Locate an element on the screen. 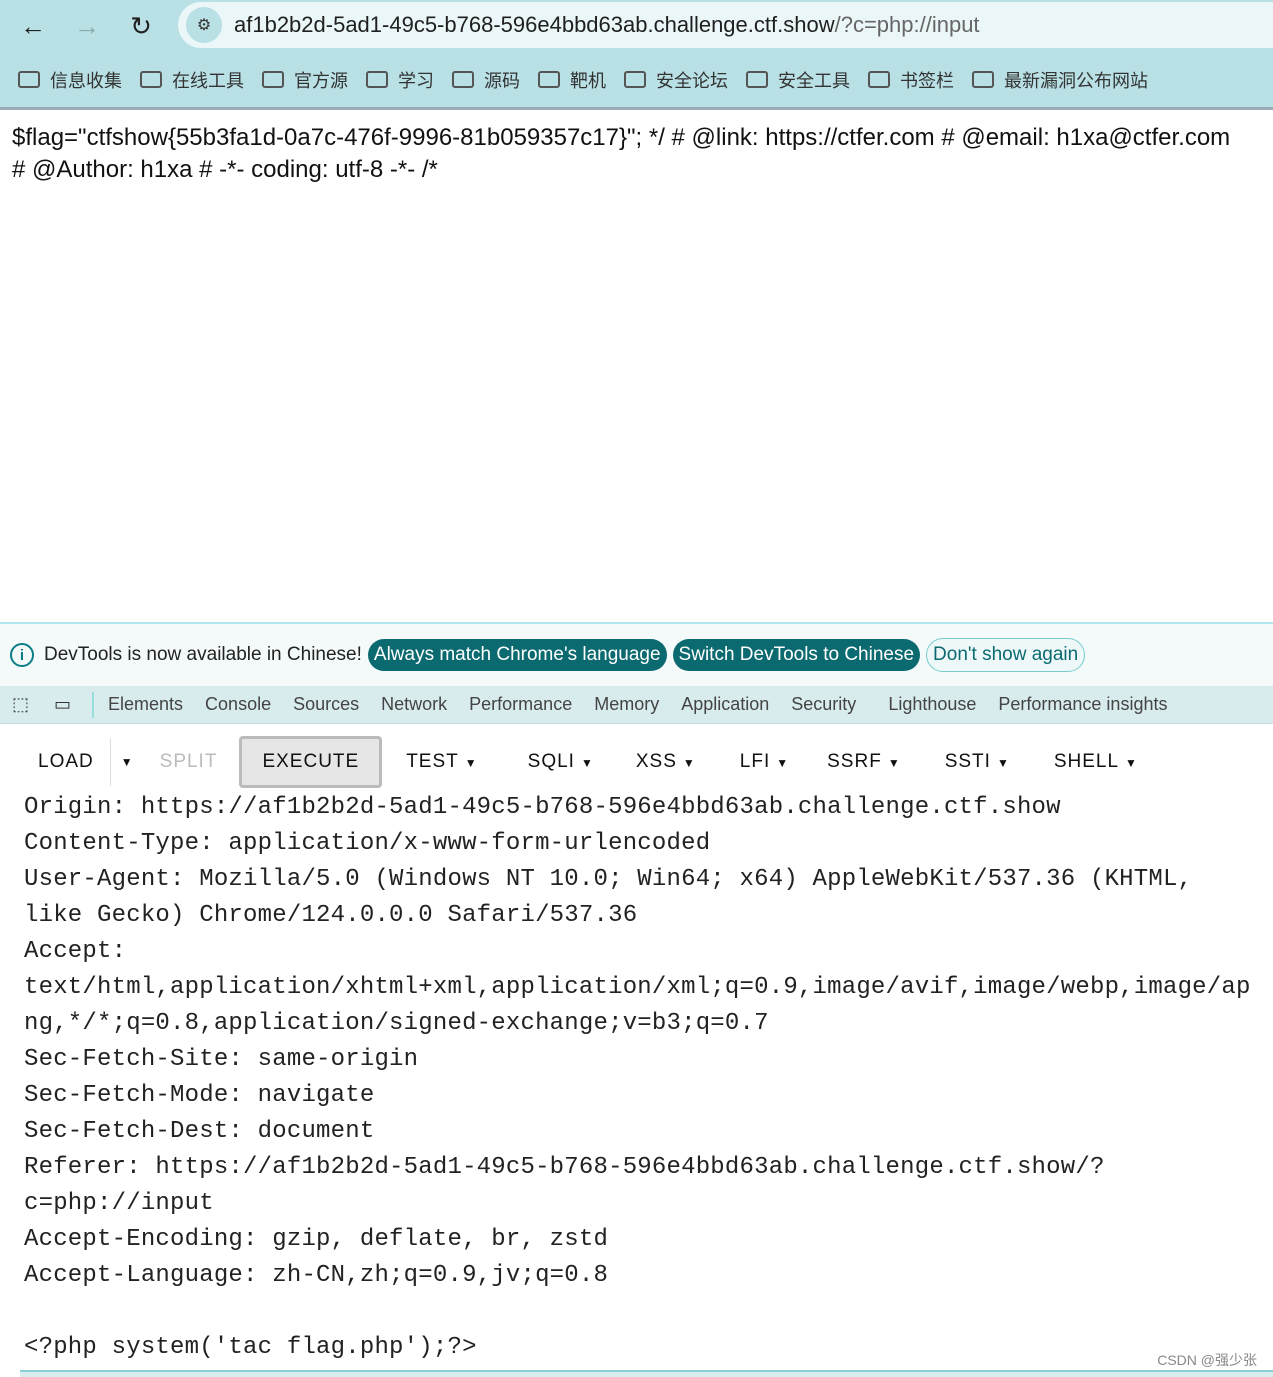 This screenshot has height=1377, width=1273. bookmark-label: 书签栏 is located at coordinates (927, 80).